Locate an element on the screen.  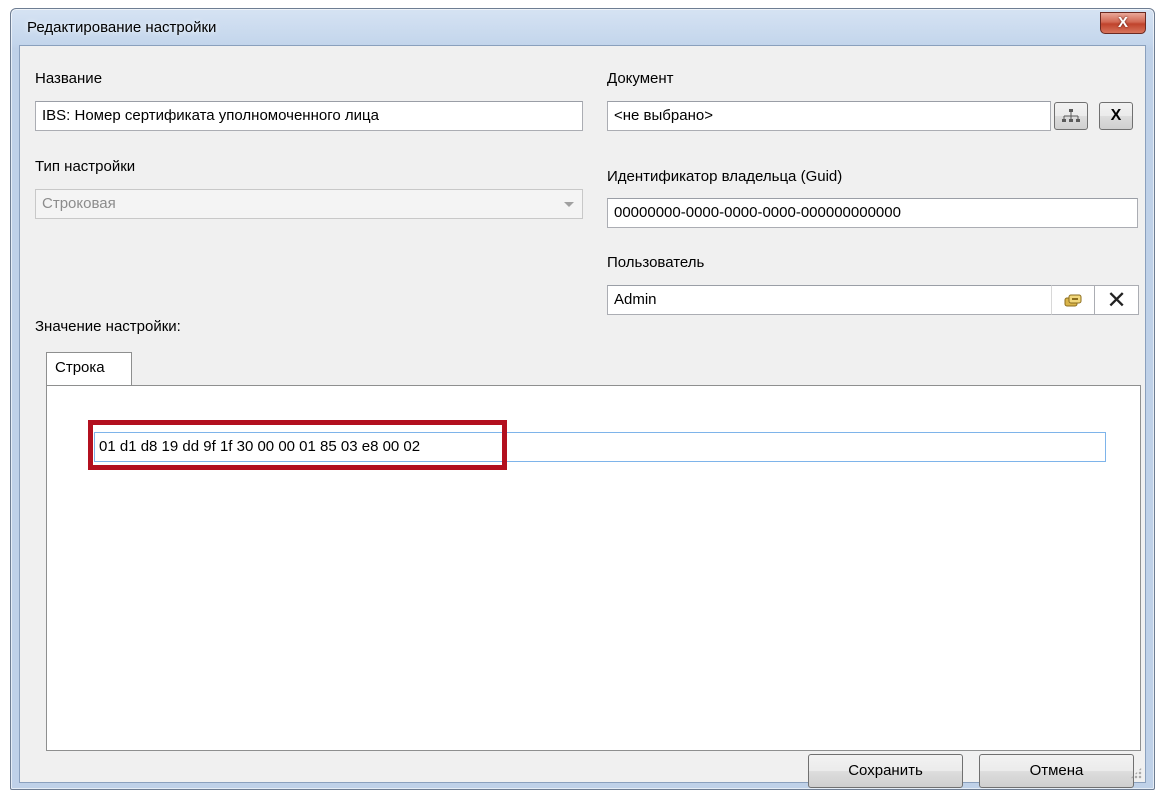
close-button: X is located at coordinates (1123, 23).